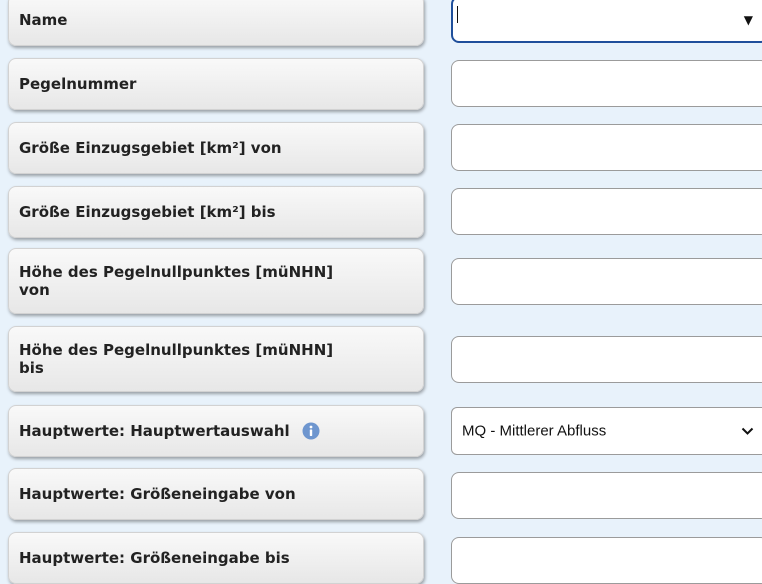 Image resolution: width=762 pixels, height=584 pixels. I want to click on einzugsgebiet-von-label: Größe Einzugsgebiet [km²] von, so click(216, 148).